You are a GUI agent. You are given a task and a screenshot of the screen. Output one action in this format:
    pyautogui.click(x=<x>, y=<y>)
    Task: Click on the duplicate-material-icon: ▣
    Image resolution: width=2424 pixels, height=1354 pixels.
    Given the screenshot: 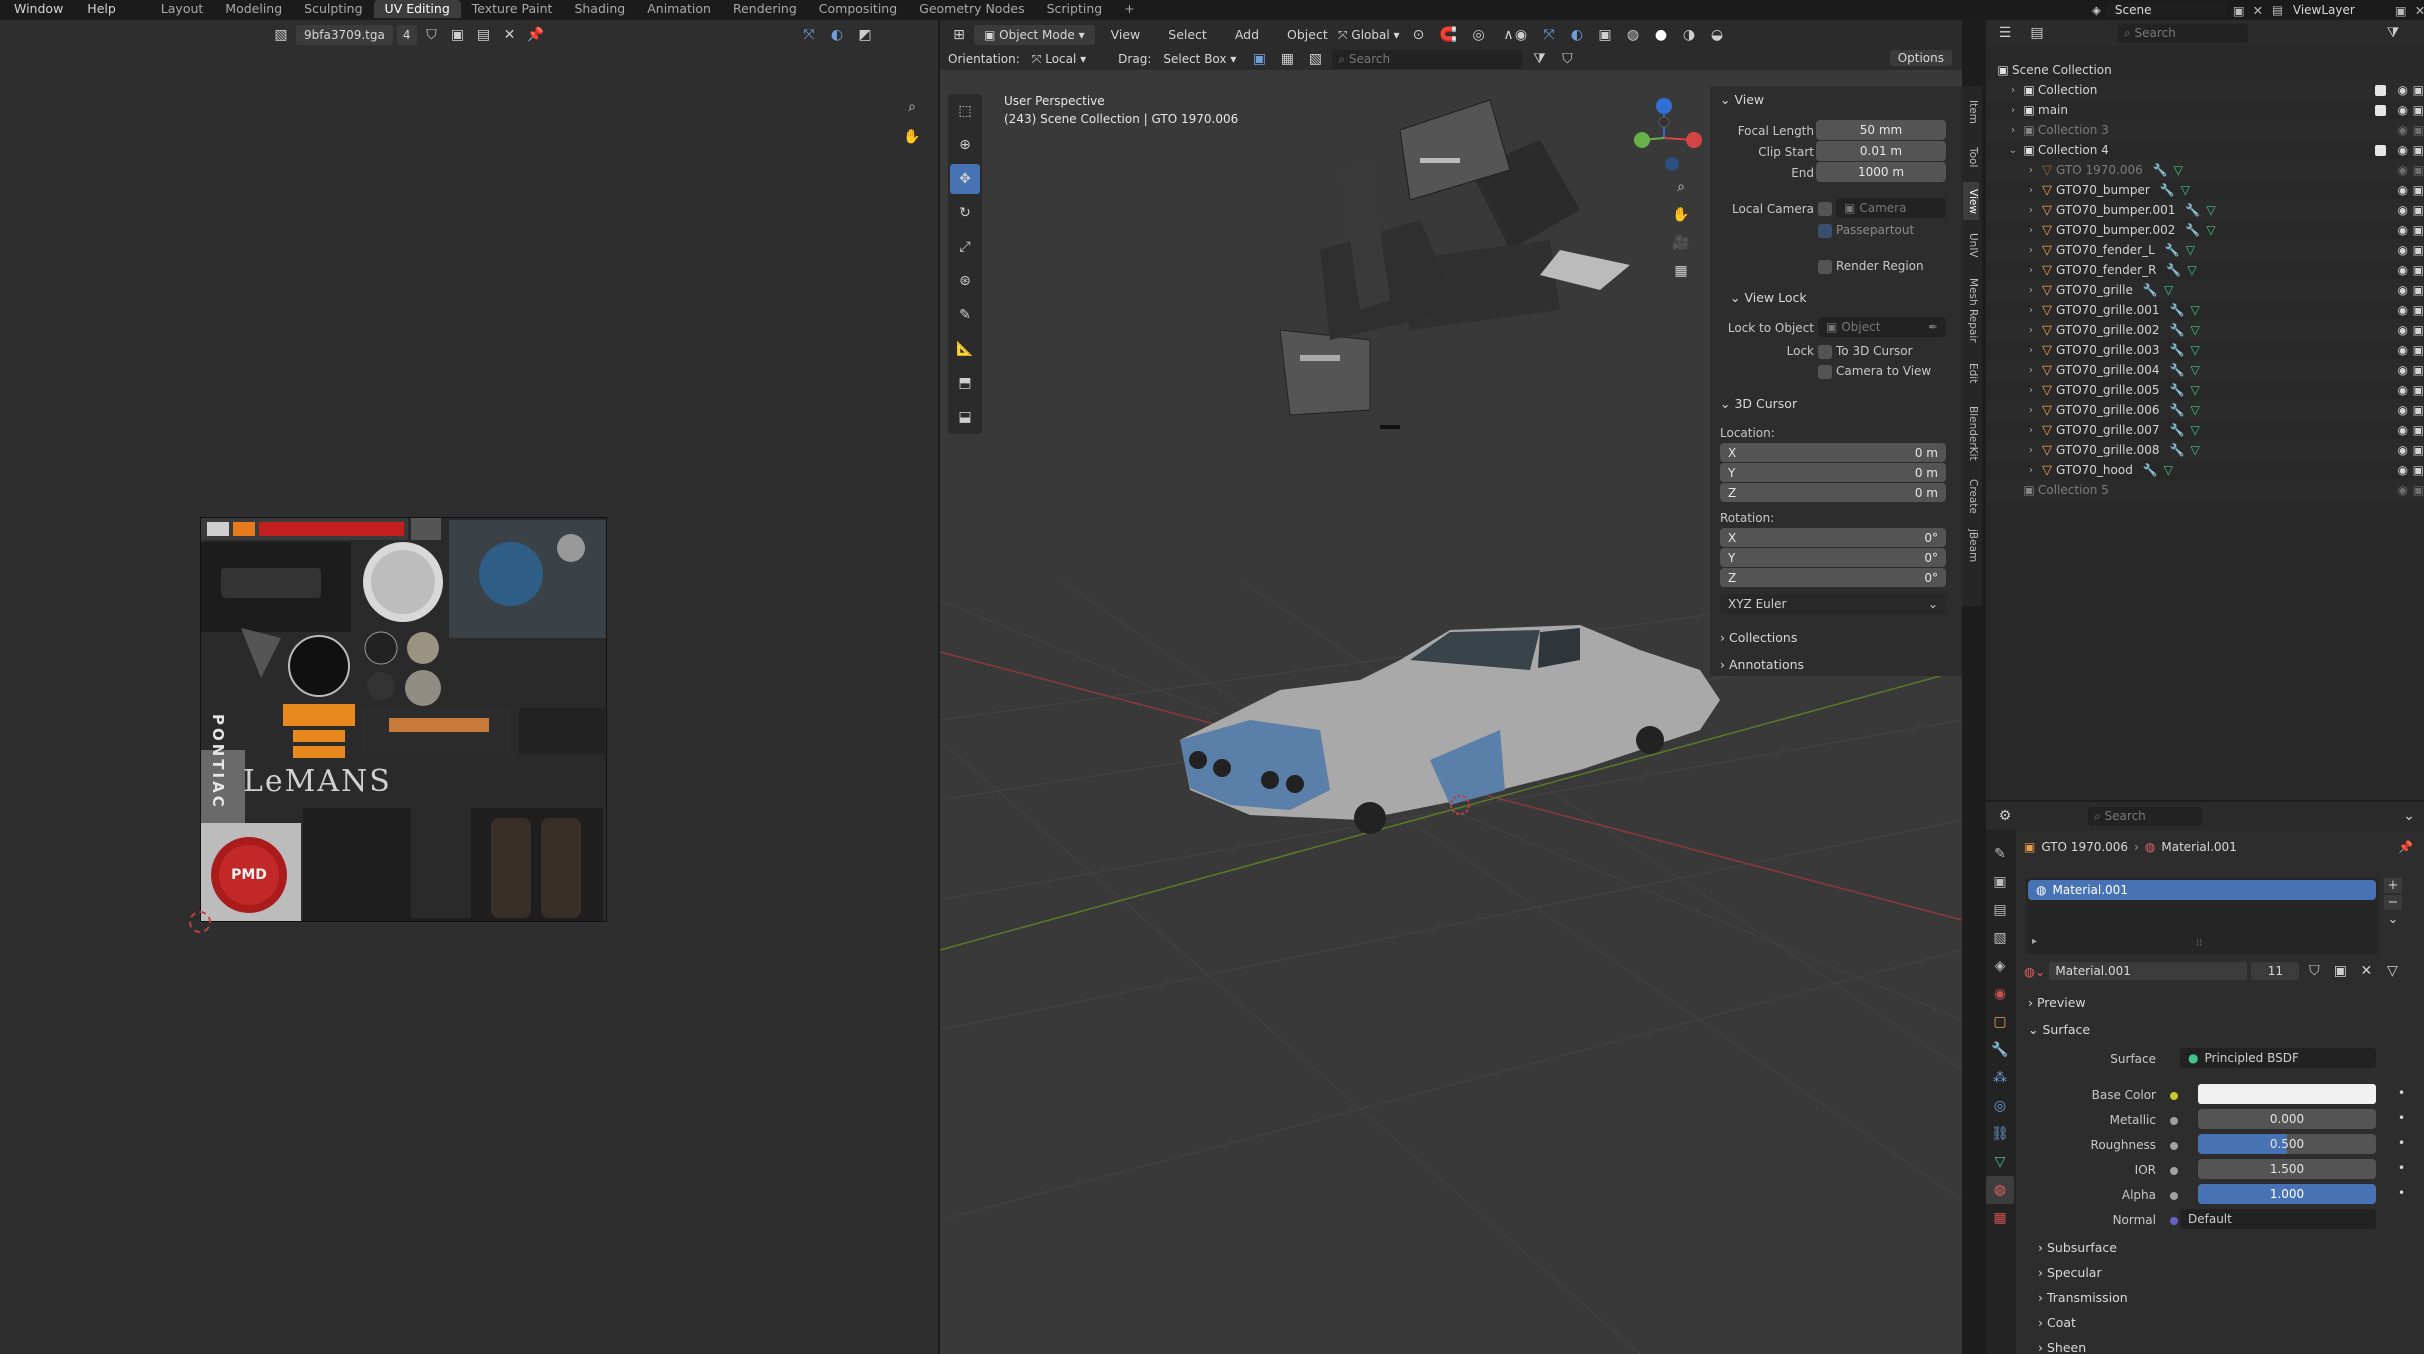 What is the action you would take?
    pyautogui.click(x=2340, y=971)
    